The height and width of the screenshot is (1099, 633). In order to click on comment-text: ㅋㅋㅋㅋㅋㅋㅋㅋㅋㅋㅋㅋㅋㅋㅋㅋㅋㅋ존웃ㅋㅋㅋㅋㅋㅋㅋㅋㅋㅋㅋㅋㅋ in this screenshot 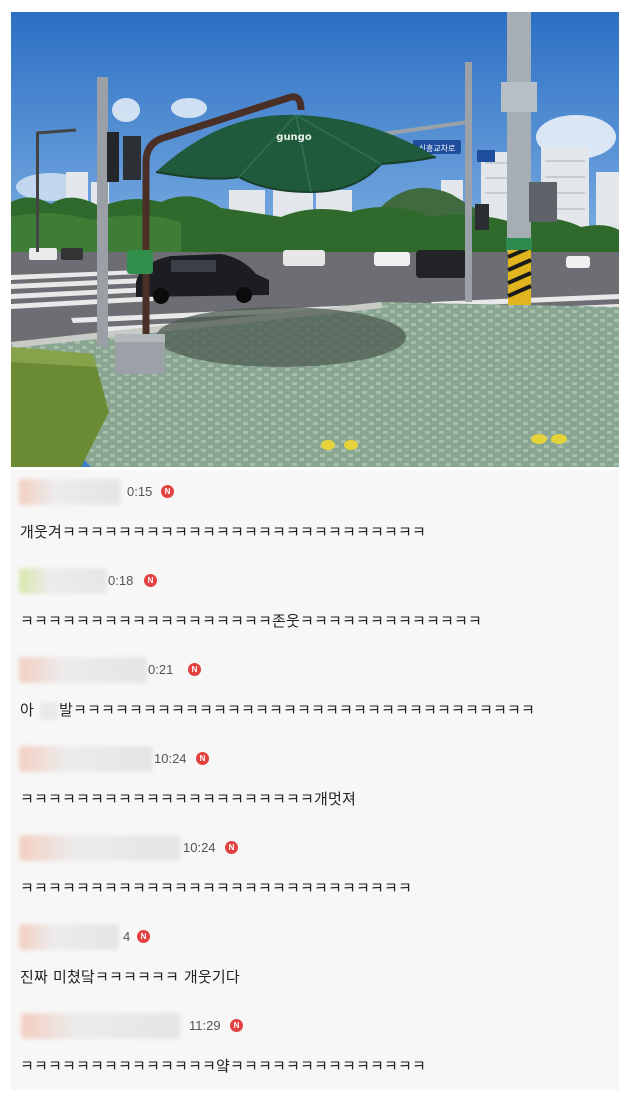, I will do `click(251, 621)`.